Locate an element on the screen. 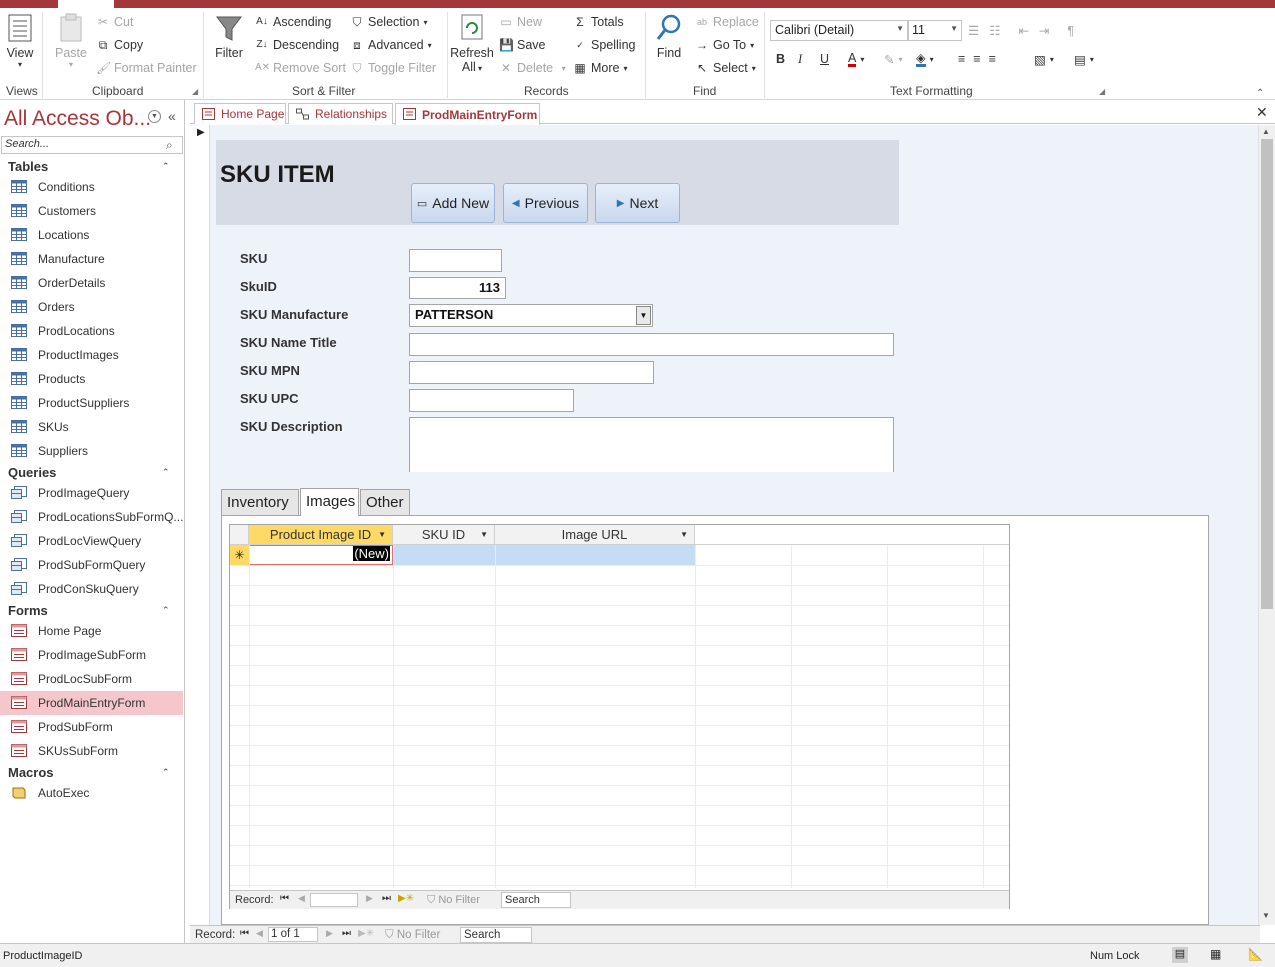 This screenshot has height=967, width=1275. subform-search-input: Search is located at coordinates (536, 900).